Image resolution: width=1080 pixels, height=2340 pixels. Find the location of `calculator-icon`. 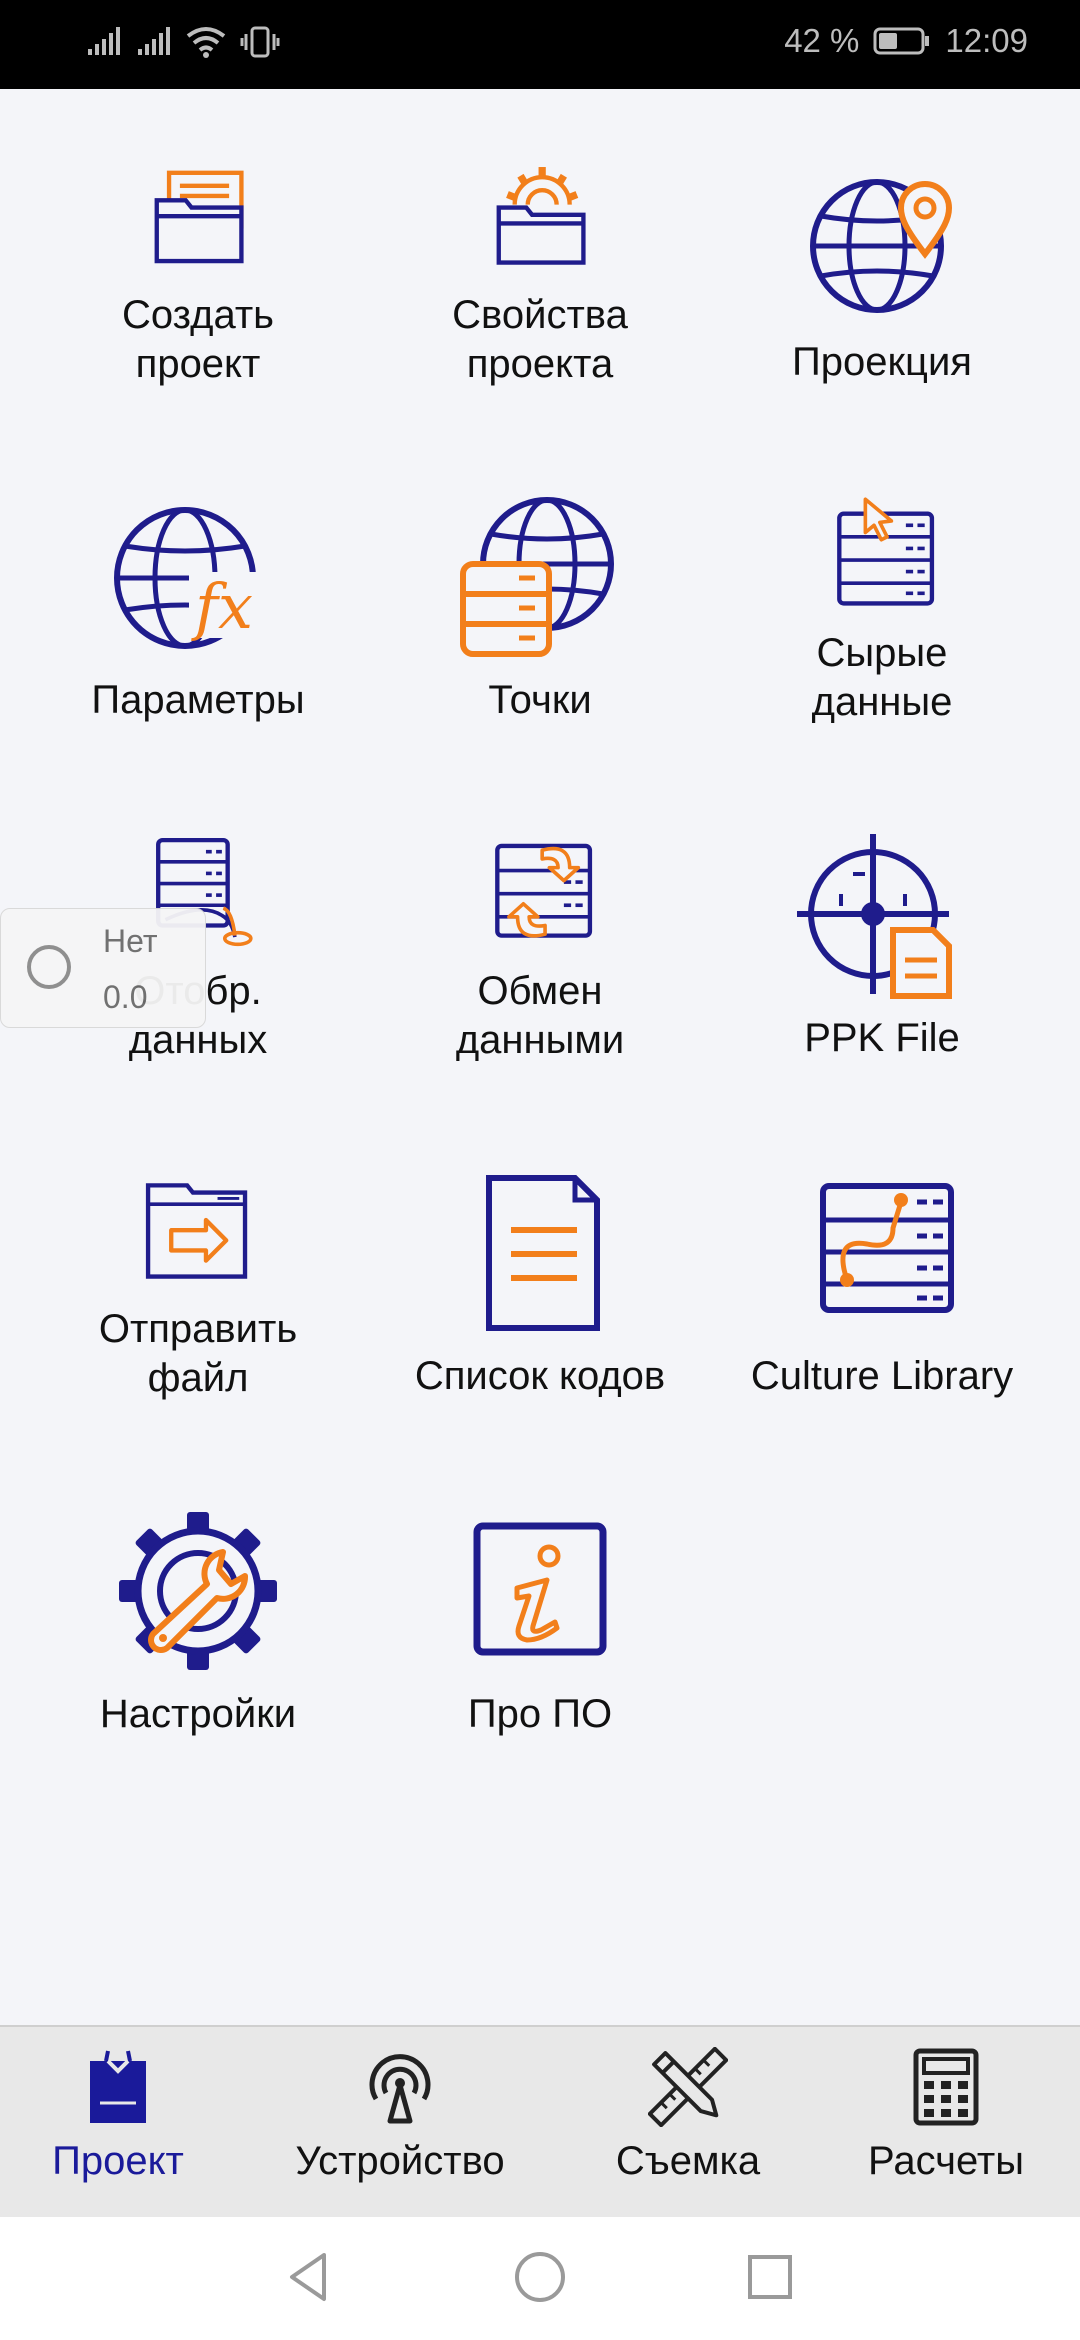

calculator-icon is located at coordinates (946, 2087).